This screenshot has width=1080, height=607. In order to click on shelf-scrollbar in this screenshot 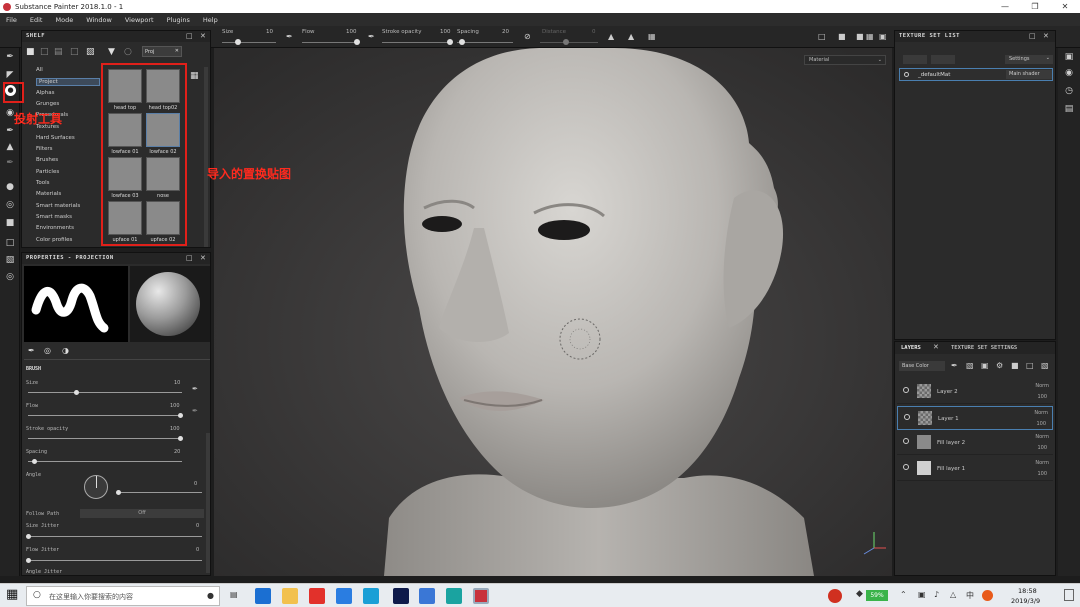, I will do `click(206, 157)`.